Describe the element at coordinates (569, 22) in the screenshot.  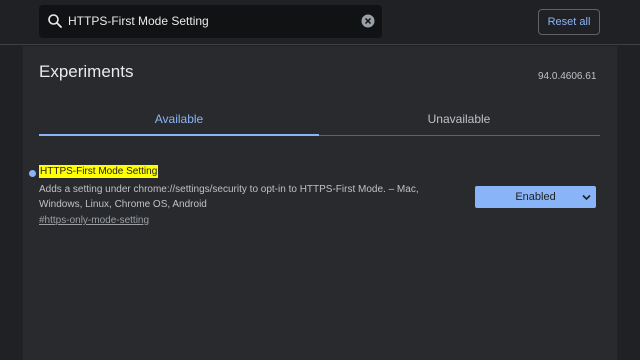
I see `reset-all-button: Reset all` at that location.